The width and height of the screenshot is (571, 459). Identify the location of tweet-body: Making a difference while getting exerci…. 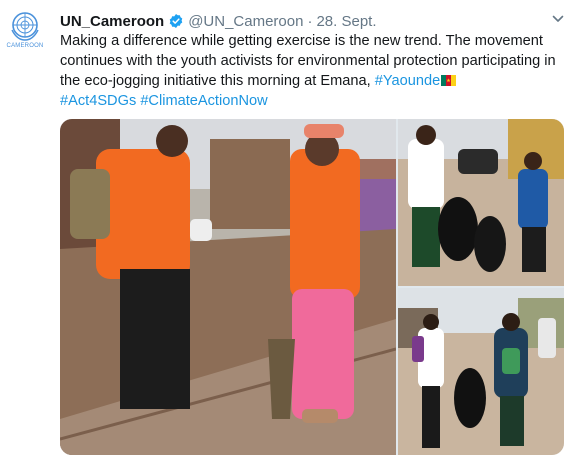
(308, 61).